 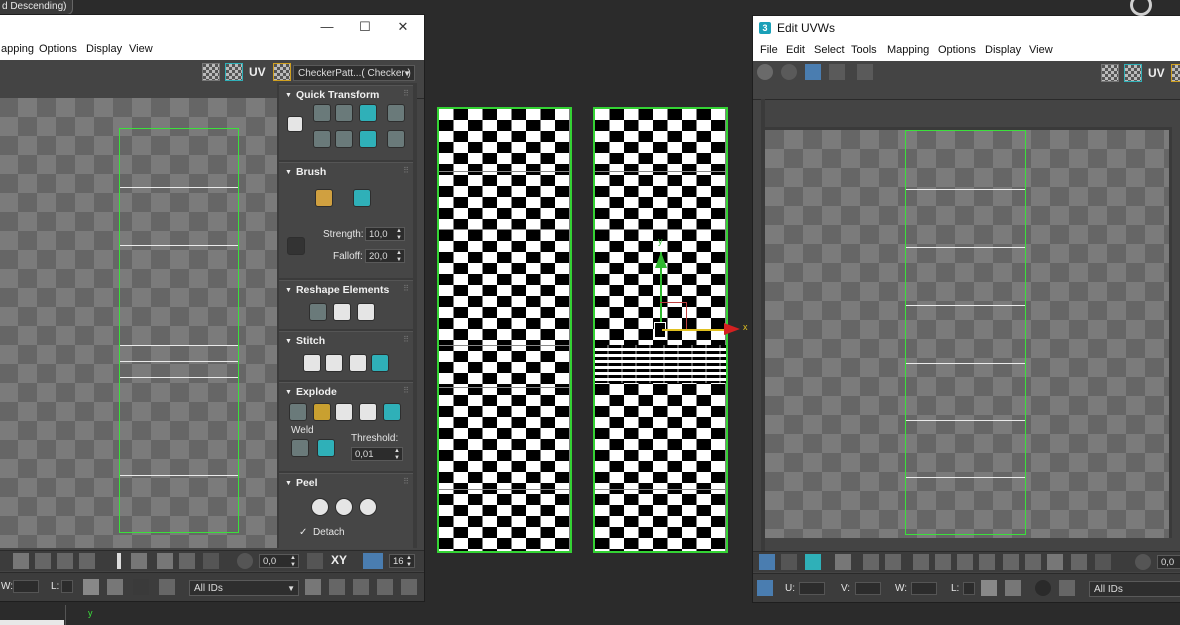 I want to click on w-field, so click(x=26, y=586).